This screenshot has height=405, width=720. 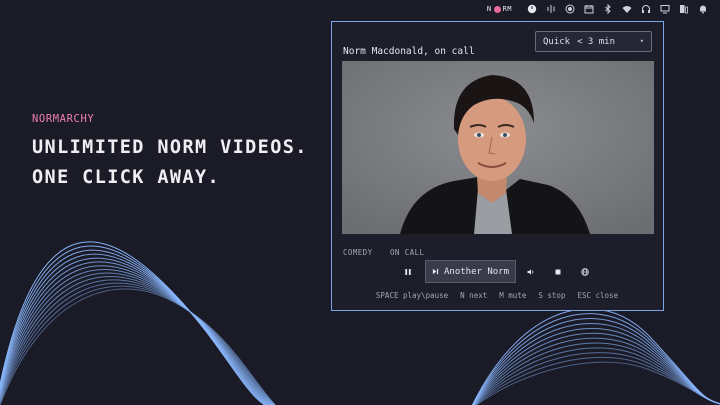 I want to click on another-norm-label: Another Norm, so click(x=476, y=271).